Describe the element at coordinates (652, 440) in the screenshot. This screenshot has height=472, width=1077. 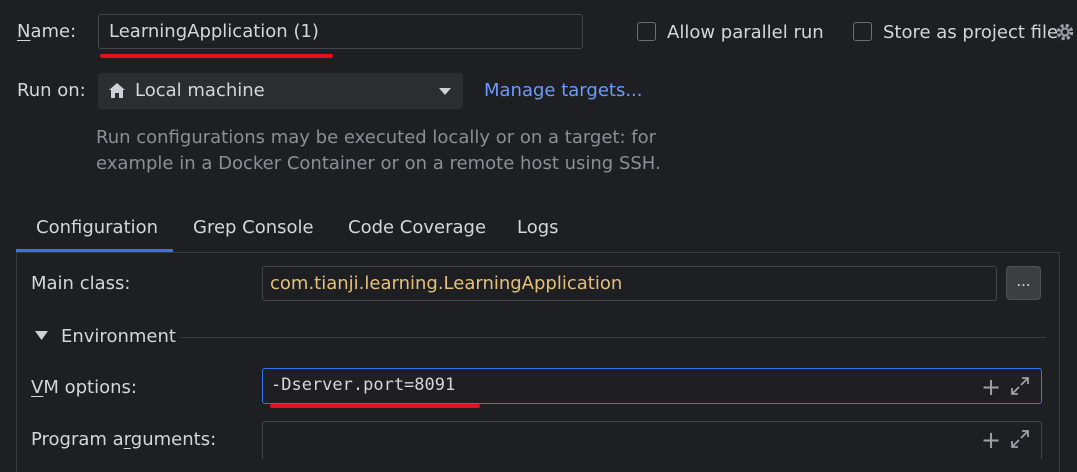
I see `program-arguments-field: +` at that location.